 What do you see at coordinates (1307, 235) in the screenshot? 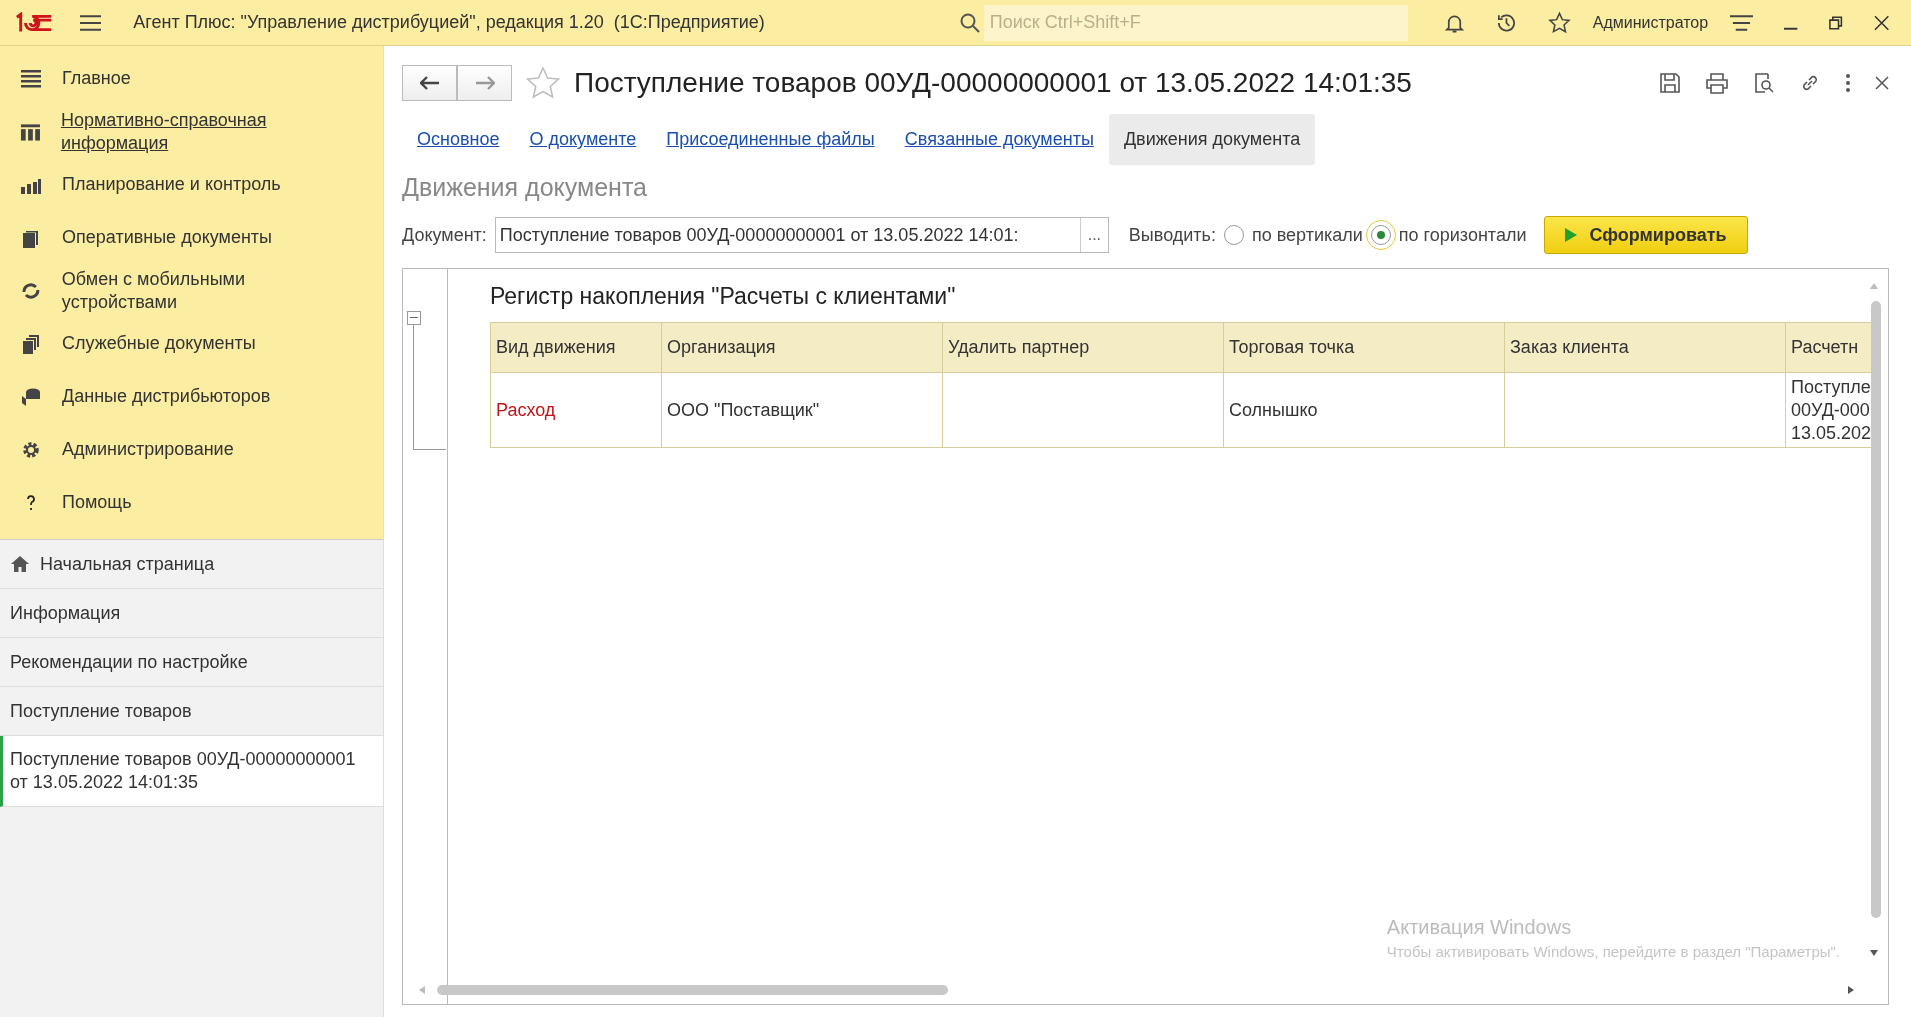
I see `radio-label: по вертикали` at bounding box center [1307, 235].